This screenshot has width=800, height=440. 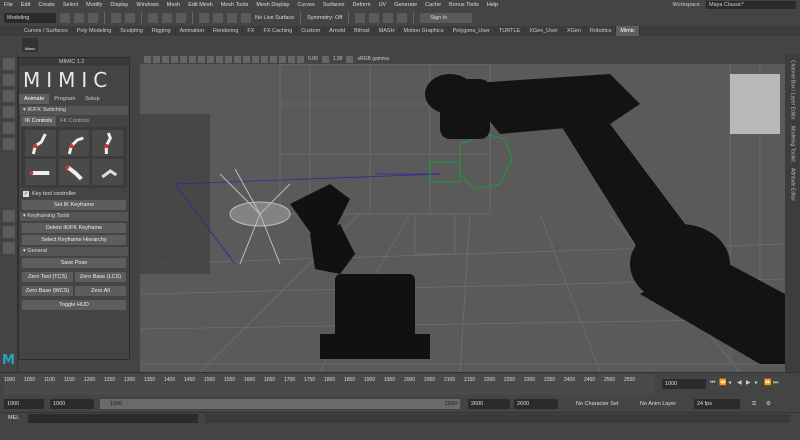 What do you see at coordinates (374, 18) in the screenshot?
I see `ipr-render-icon` at bounding box center [374, 18].